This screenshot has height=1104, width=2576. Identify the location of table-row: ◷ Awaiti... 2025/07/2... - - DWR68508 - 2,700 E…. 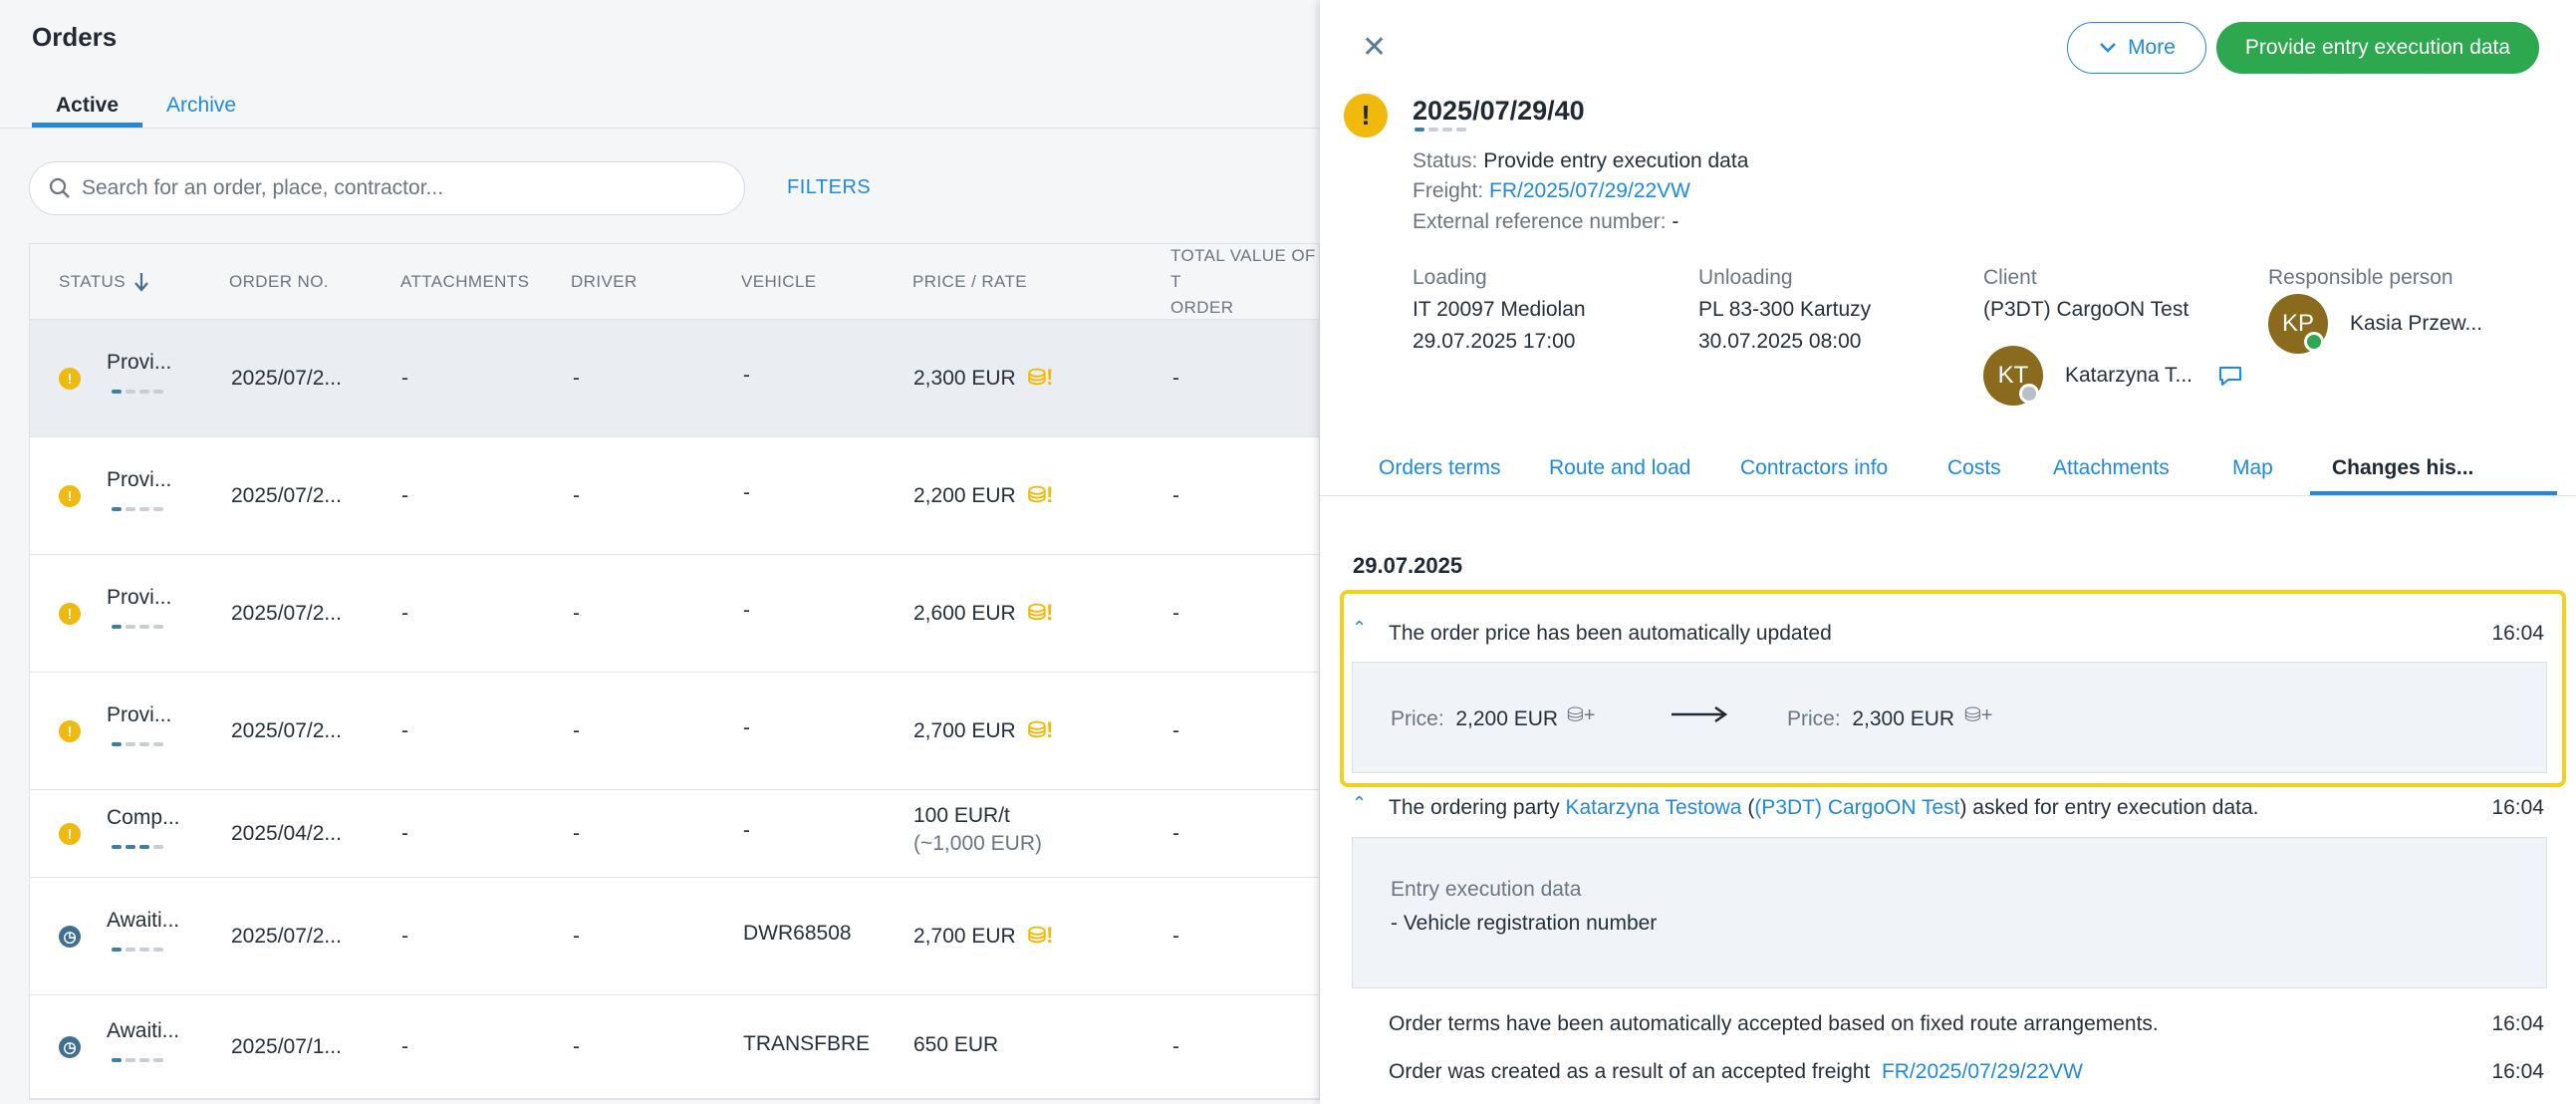
(674, 936).